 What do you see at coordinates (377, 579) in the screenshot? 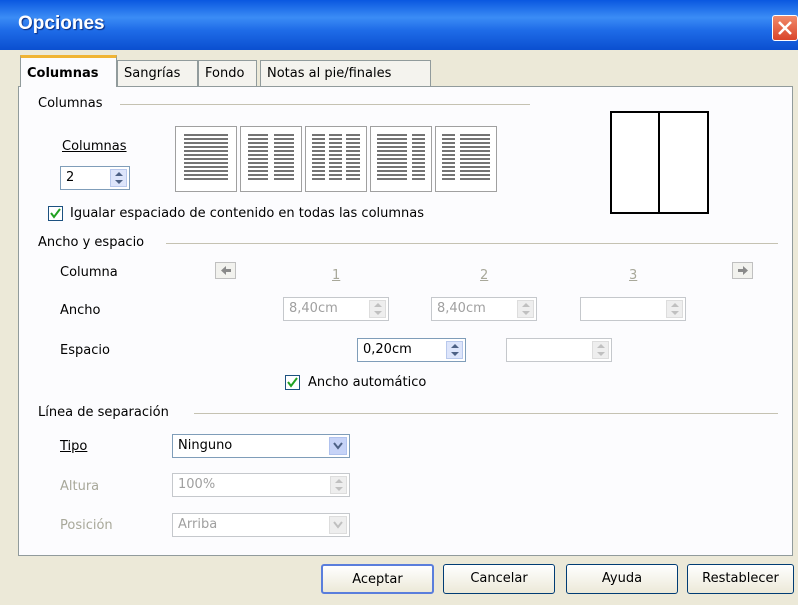
I see `ok-button: Aceptar` at bounding box center [377, 579].